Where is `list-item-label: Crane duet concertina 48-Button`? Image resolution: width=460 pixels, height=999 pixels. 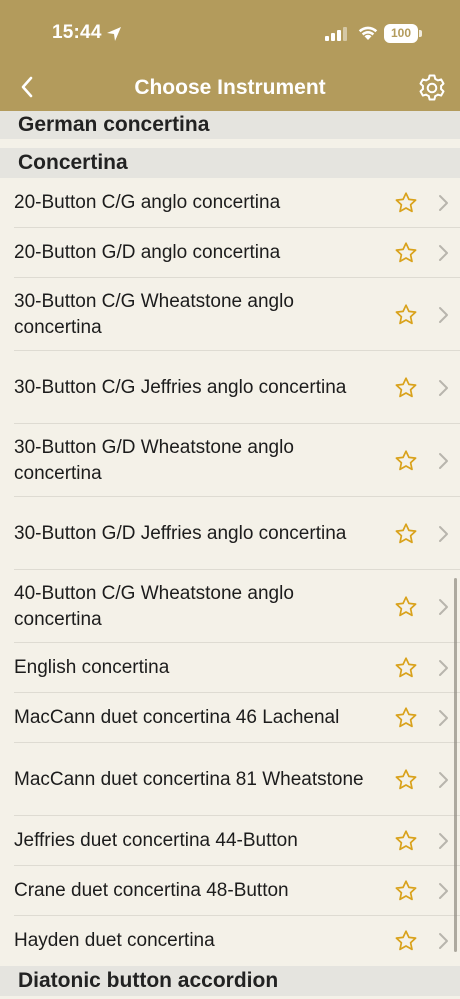 list-item-label: Crane duet concertina 48-Button is located at coordinates (151, 890).